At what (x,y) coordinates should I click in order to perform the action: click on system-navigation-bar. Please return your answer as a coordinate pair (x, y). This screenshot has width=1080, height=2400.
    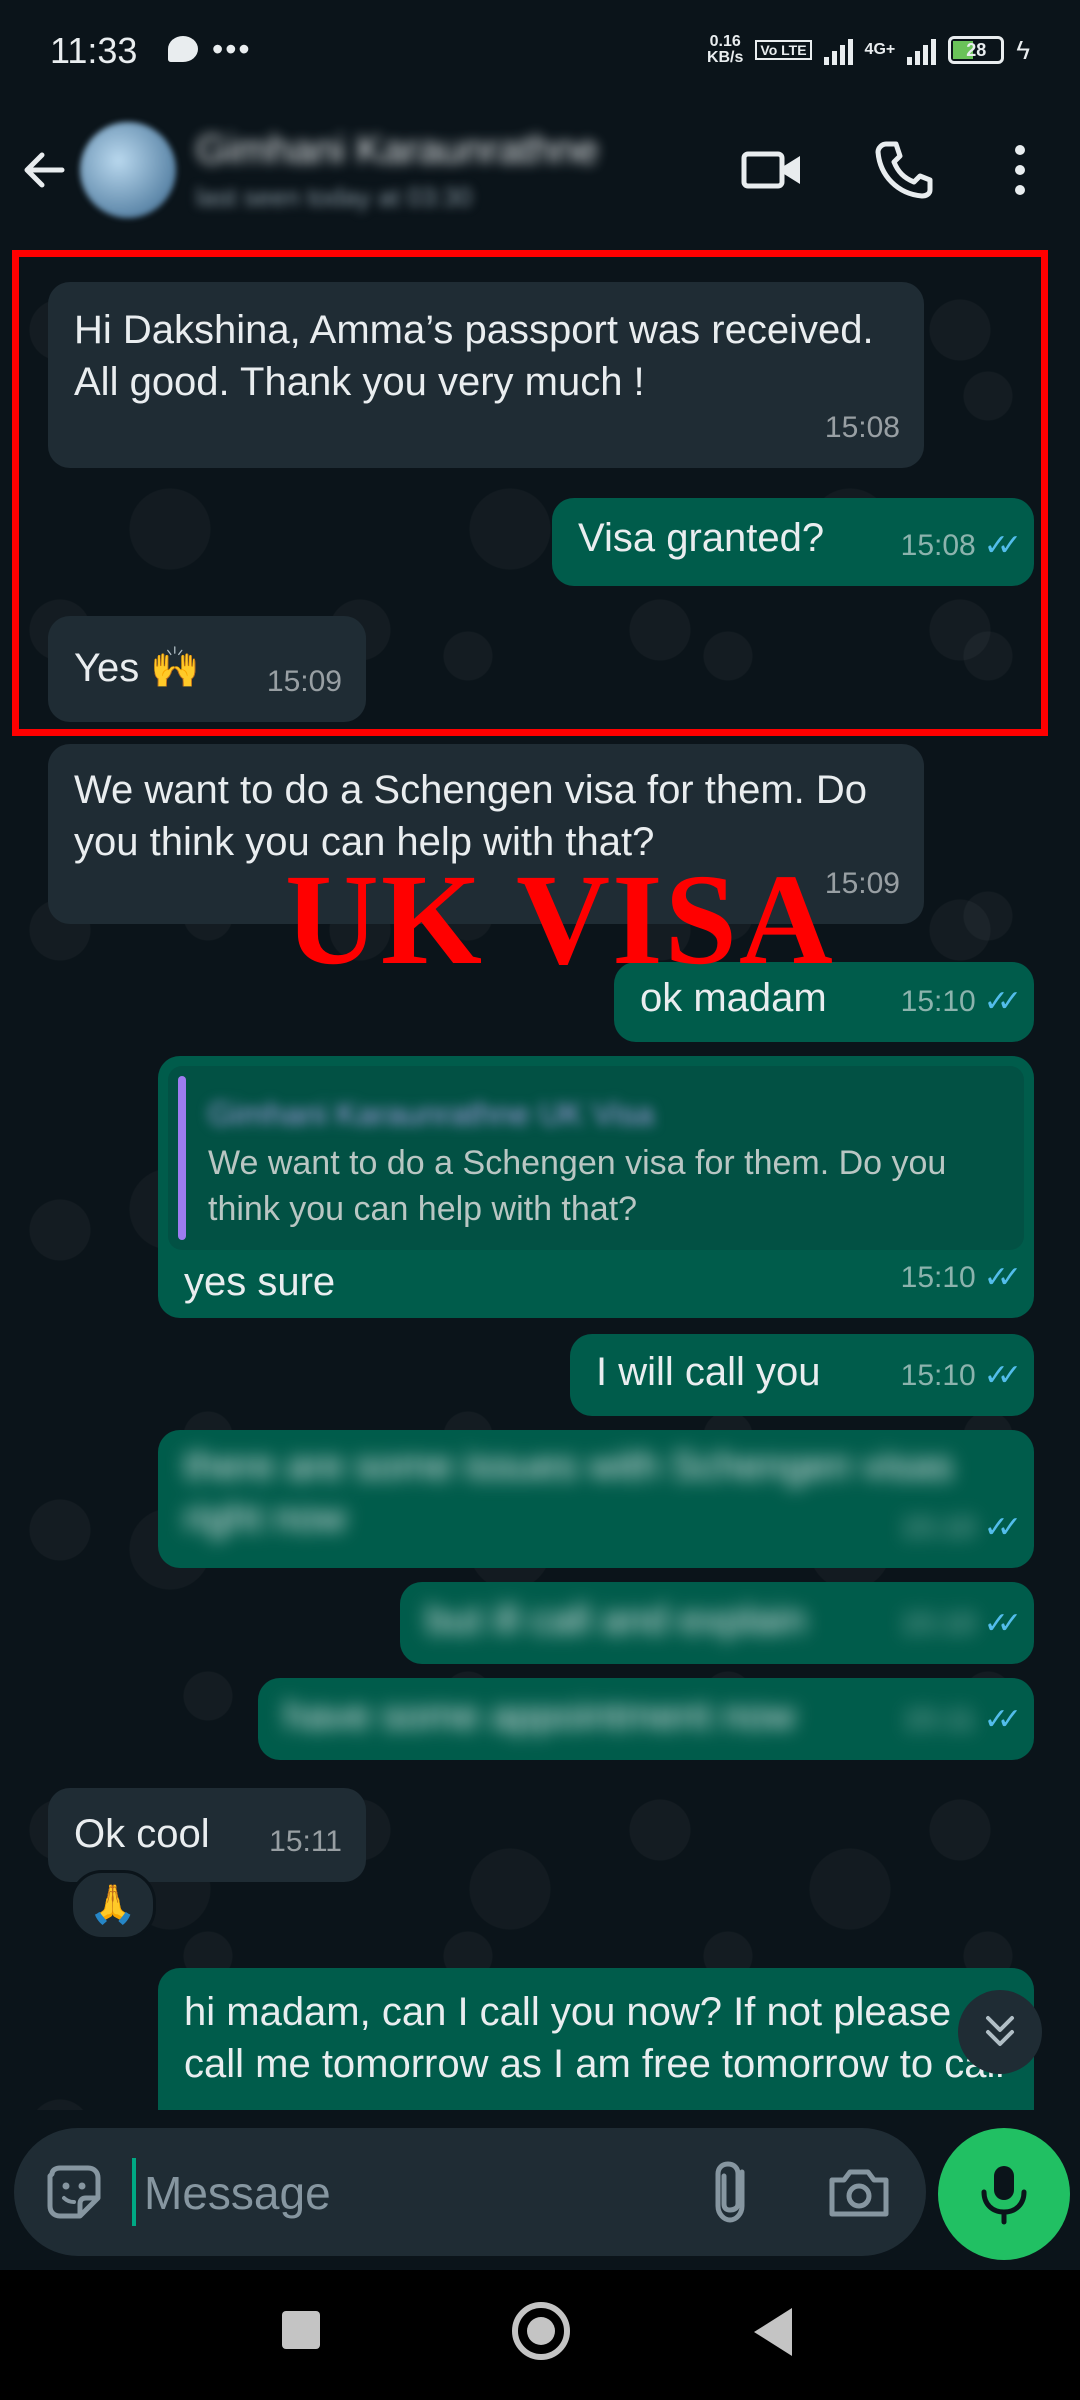
    Looking at the image, I should click on (540, 2335).